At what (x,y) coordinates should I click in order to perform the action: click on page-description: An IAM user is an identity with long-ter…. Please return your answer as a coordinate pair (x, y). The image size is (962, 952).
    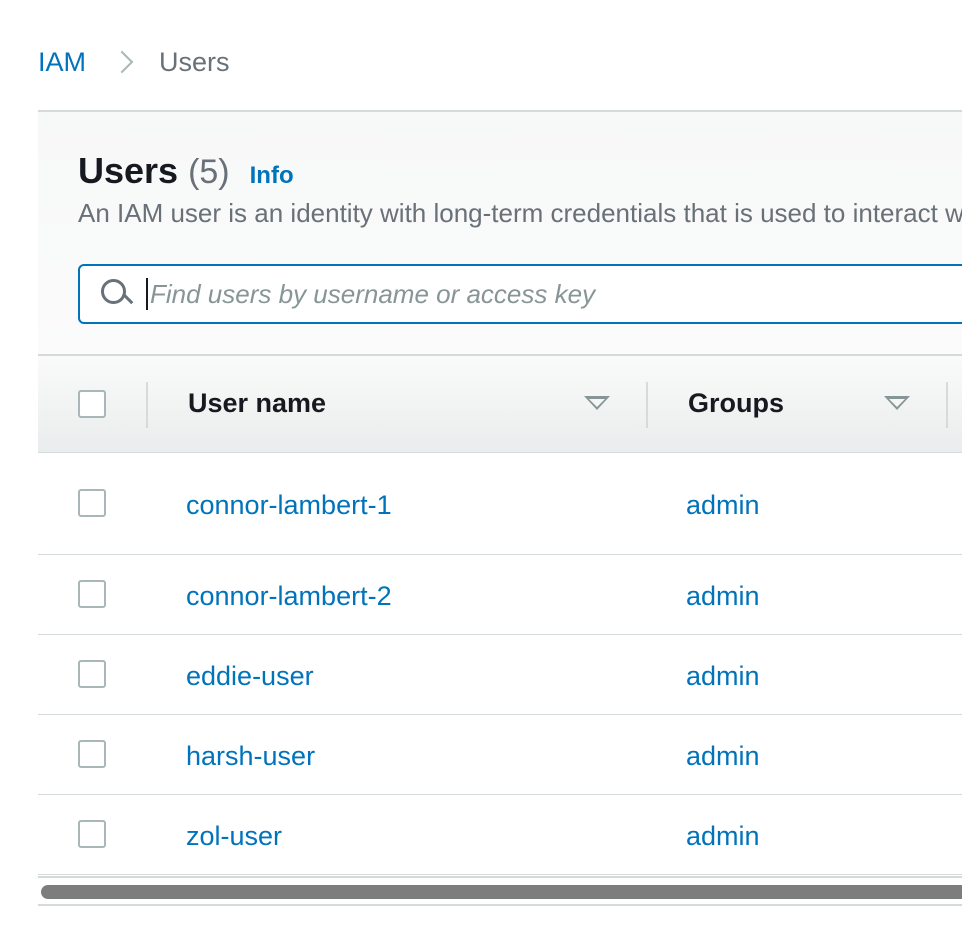
    Looking at the image, I should click on (520, 213).